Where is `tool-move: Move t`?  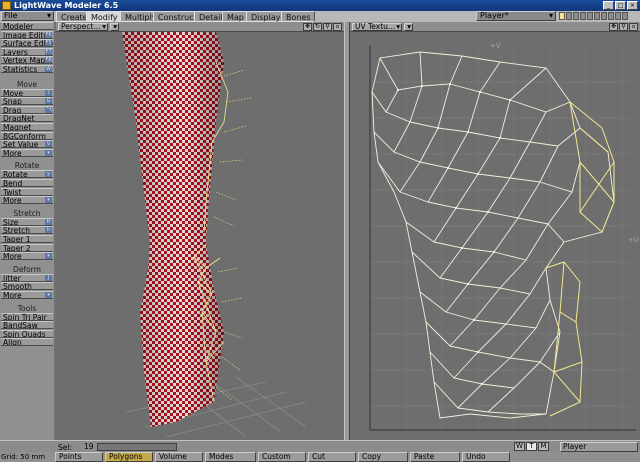
tool-move: Move t is located at coordinates (27, 92).